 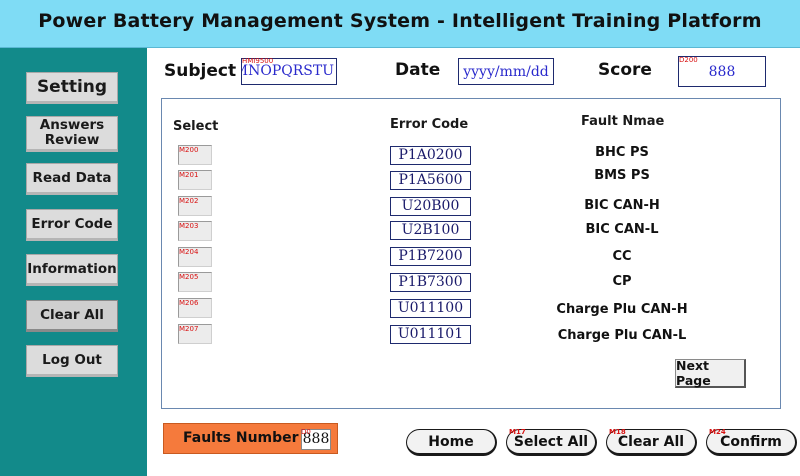 I want to click on select-checkbox: M202, so click(x=195, y=206).